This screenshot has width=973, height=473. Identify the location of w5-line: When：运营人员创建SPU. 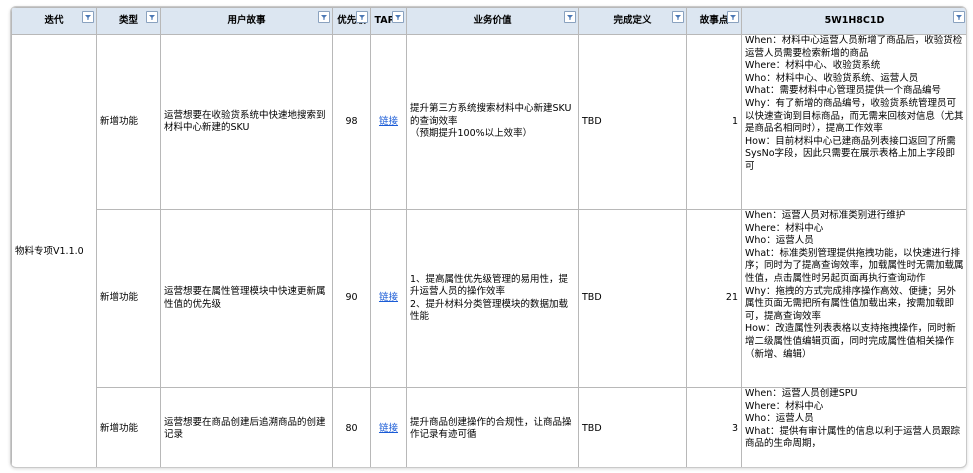
(801, 394).